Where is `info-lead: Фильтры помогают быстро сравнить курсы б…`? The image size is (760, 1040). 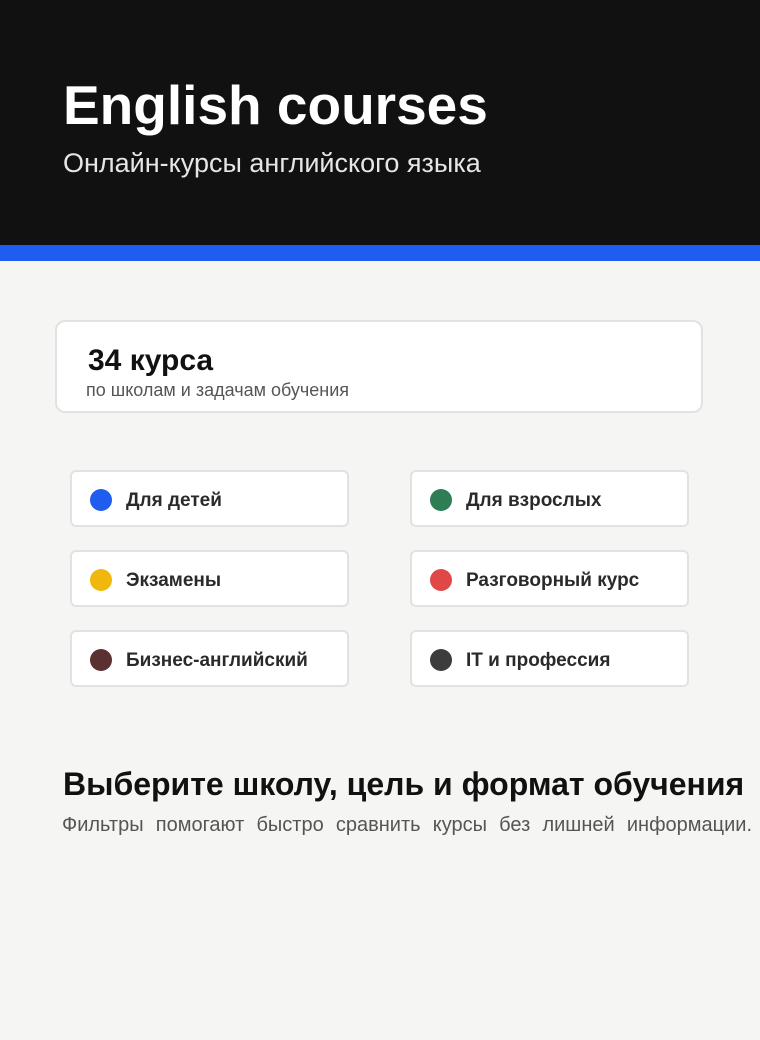
info-lead: Фильтры помогают быстро сравнить курсы б… is located at coordinates (407, 825).